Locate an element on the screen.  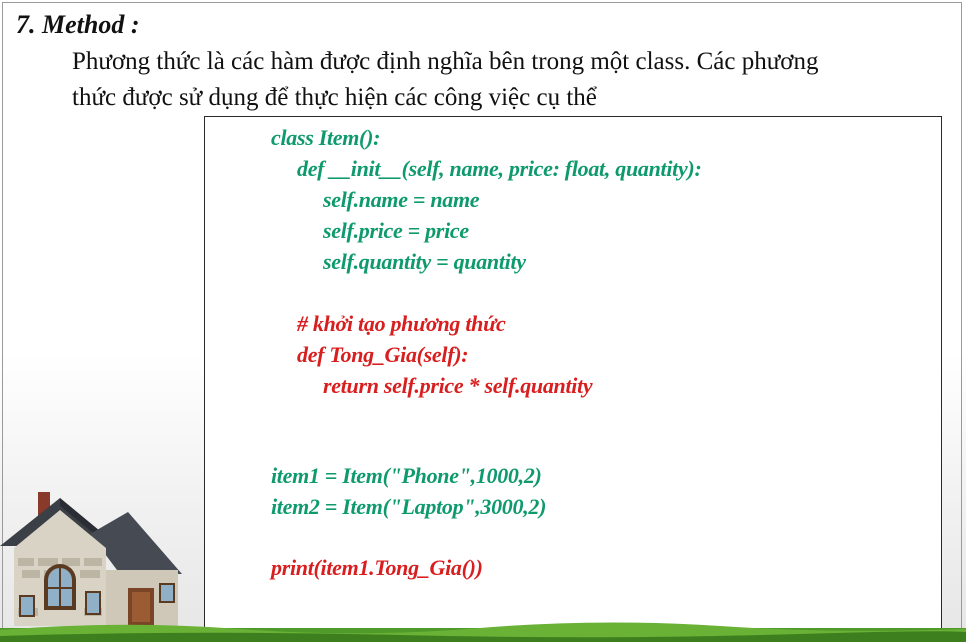
slide-heading: 7. Method : is located at coordinates (78, 24).